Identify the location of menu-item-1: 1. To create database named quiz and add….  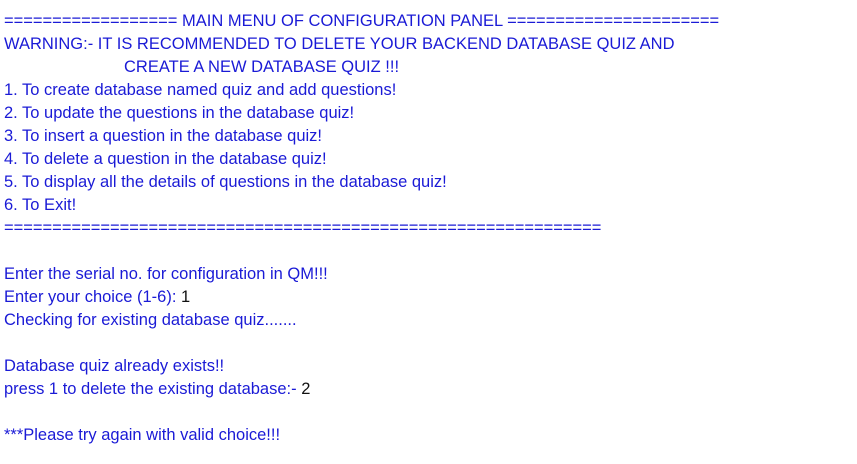
(200, 90).